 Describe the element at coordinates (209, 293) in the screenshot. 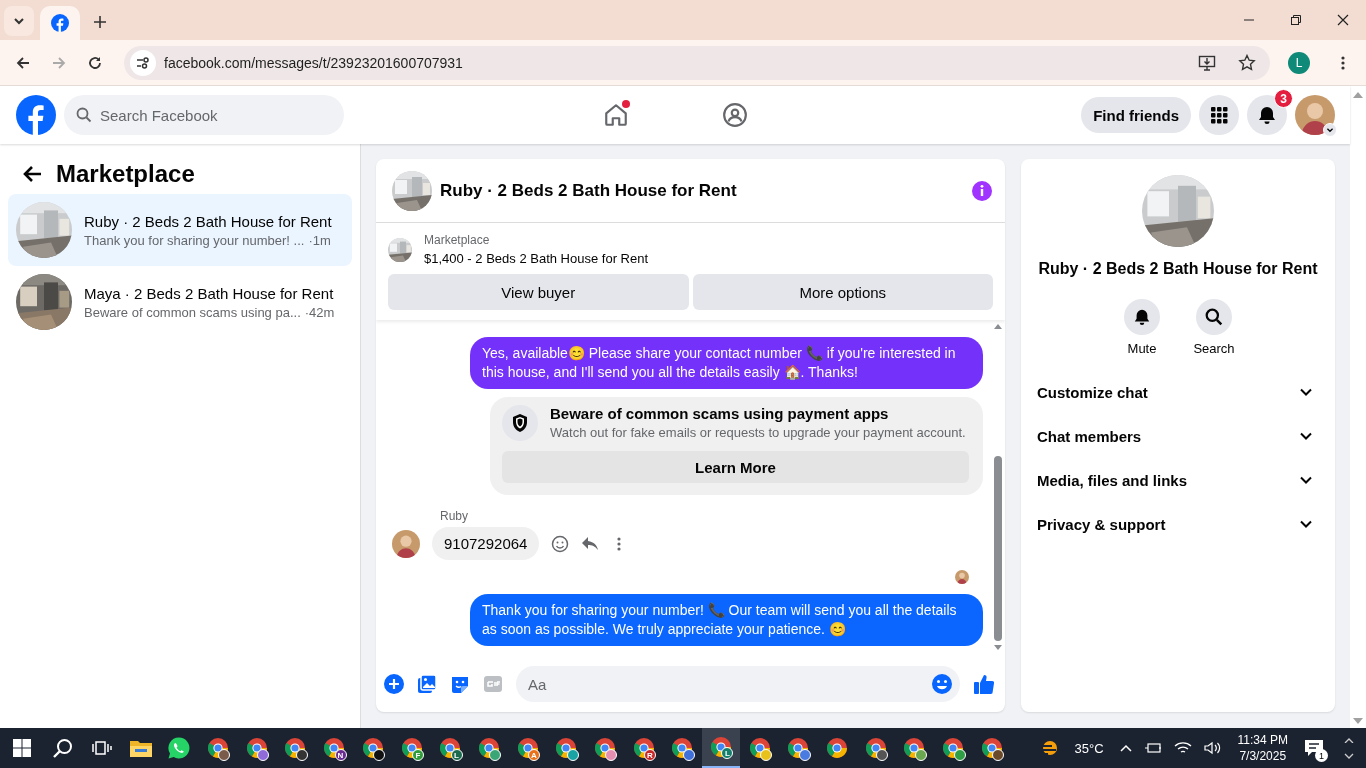

I see `conversation-name: Maya · 2 Beds 2 Bath House for Rent` at that location.